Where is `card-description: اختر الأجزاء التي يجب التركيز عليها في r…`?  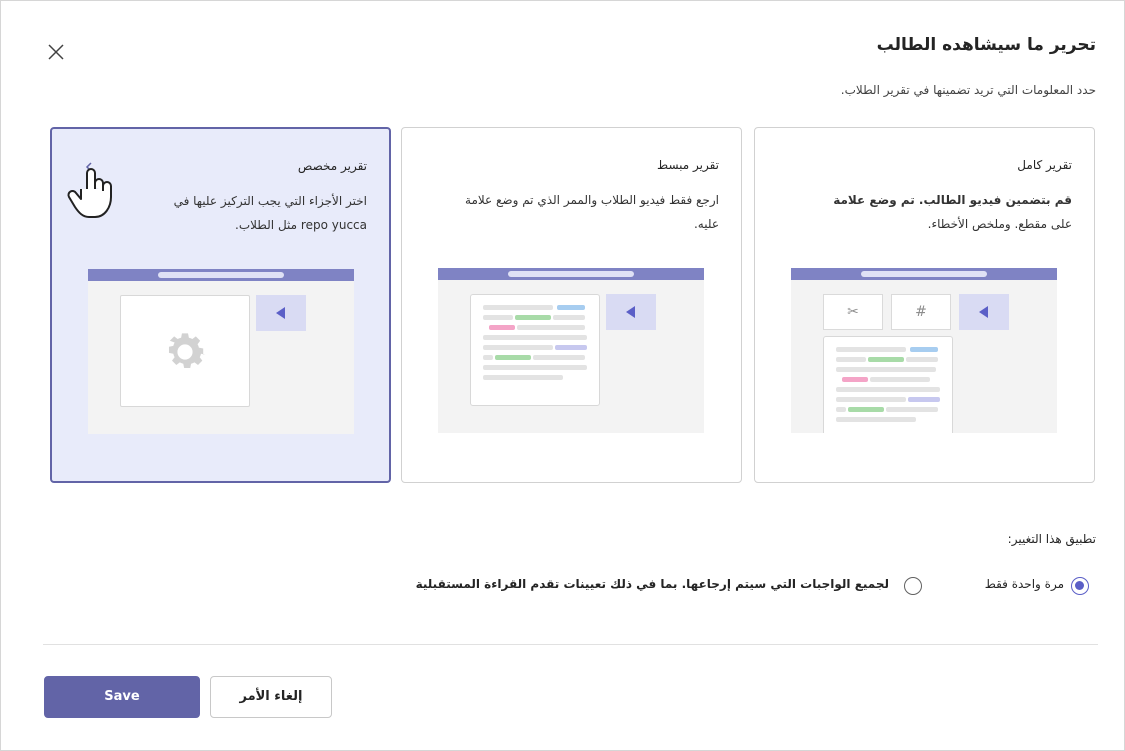
card-description: اختر الأجزاء التي يجب التركيز عليها في r… is located at coordinates (270, 213).